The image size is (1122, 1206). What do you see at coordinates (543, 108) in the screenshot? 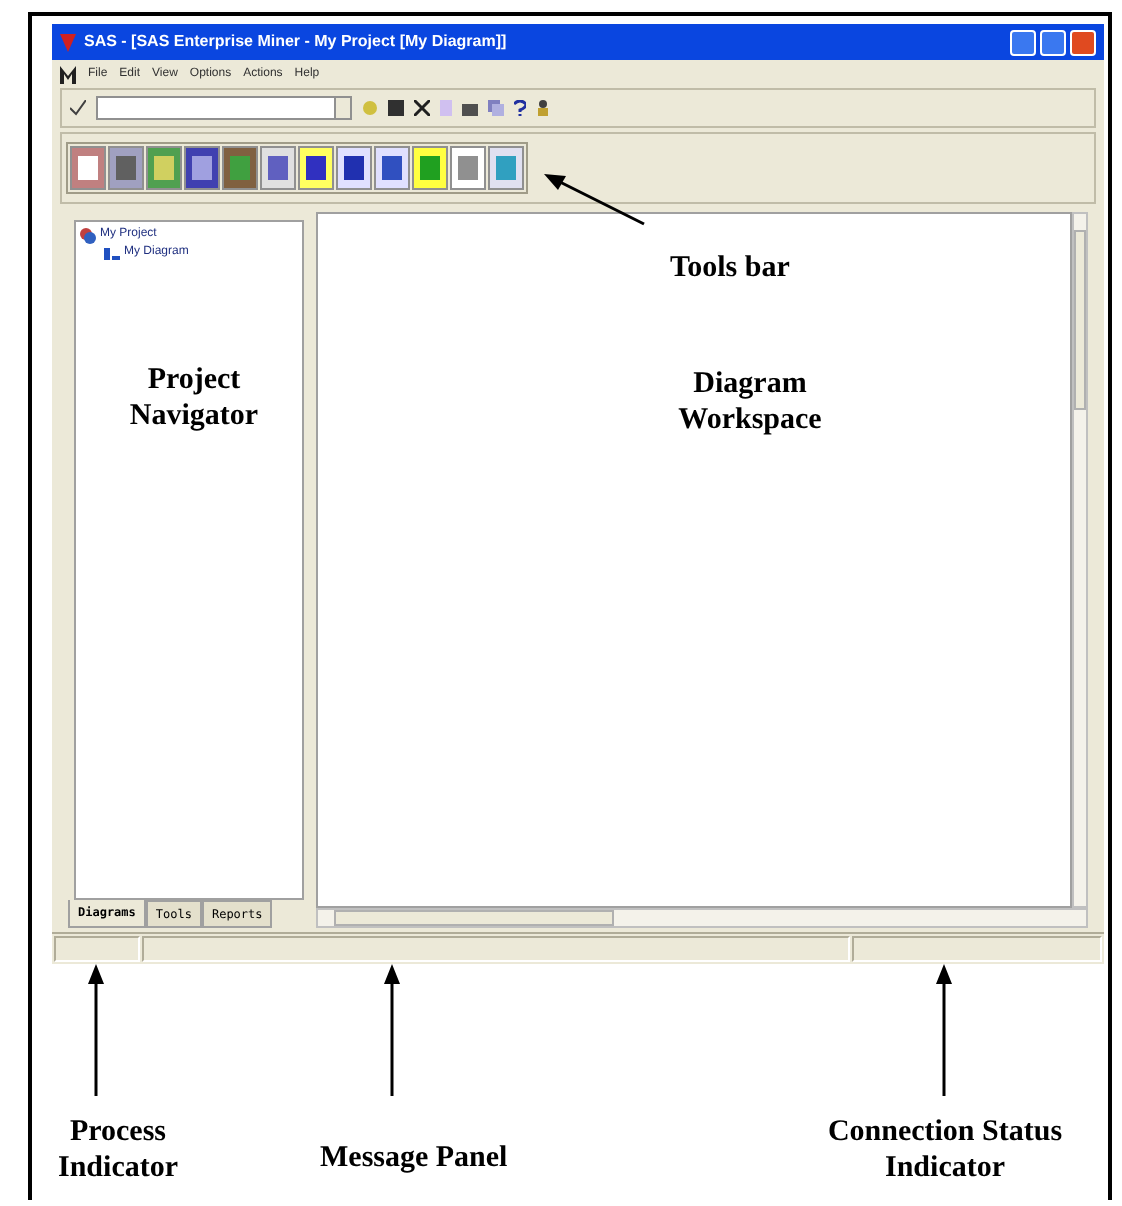
I see `figure-icon` at bounding box center [543, 108].